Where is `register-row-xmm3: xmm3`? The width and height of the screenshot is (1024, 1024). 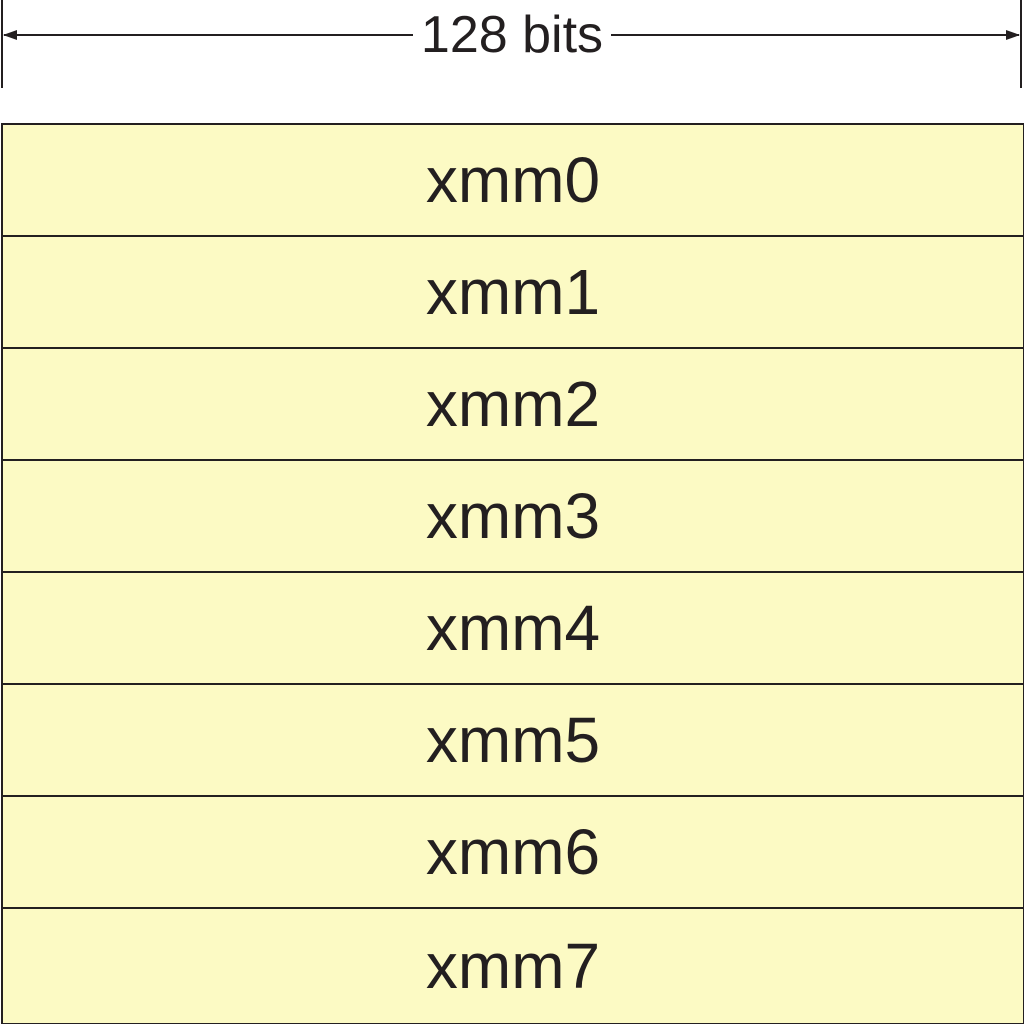
register-row-xmm3: xmm3 is located at coordinates (513, 517).